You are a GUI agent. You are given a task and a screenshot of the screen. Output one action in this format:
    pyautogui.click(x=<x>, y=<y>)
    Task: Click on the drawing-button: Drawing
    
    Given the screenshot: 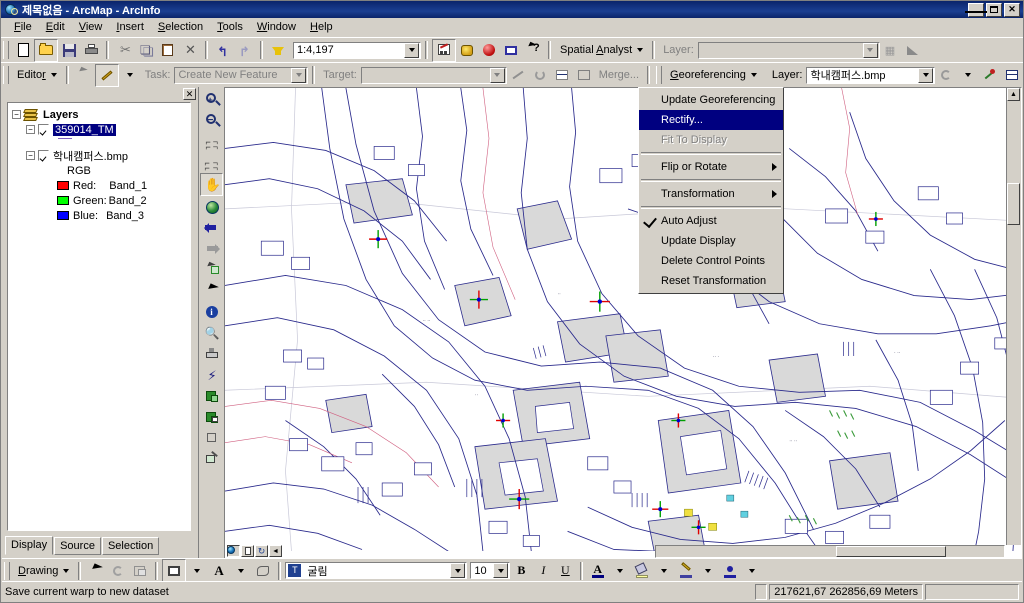 What is the action you would take?
    pyautogui.click(x=43, y=571)
    